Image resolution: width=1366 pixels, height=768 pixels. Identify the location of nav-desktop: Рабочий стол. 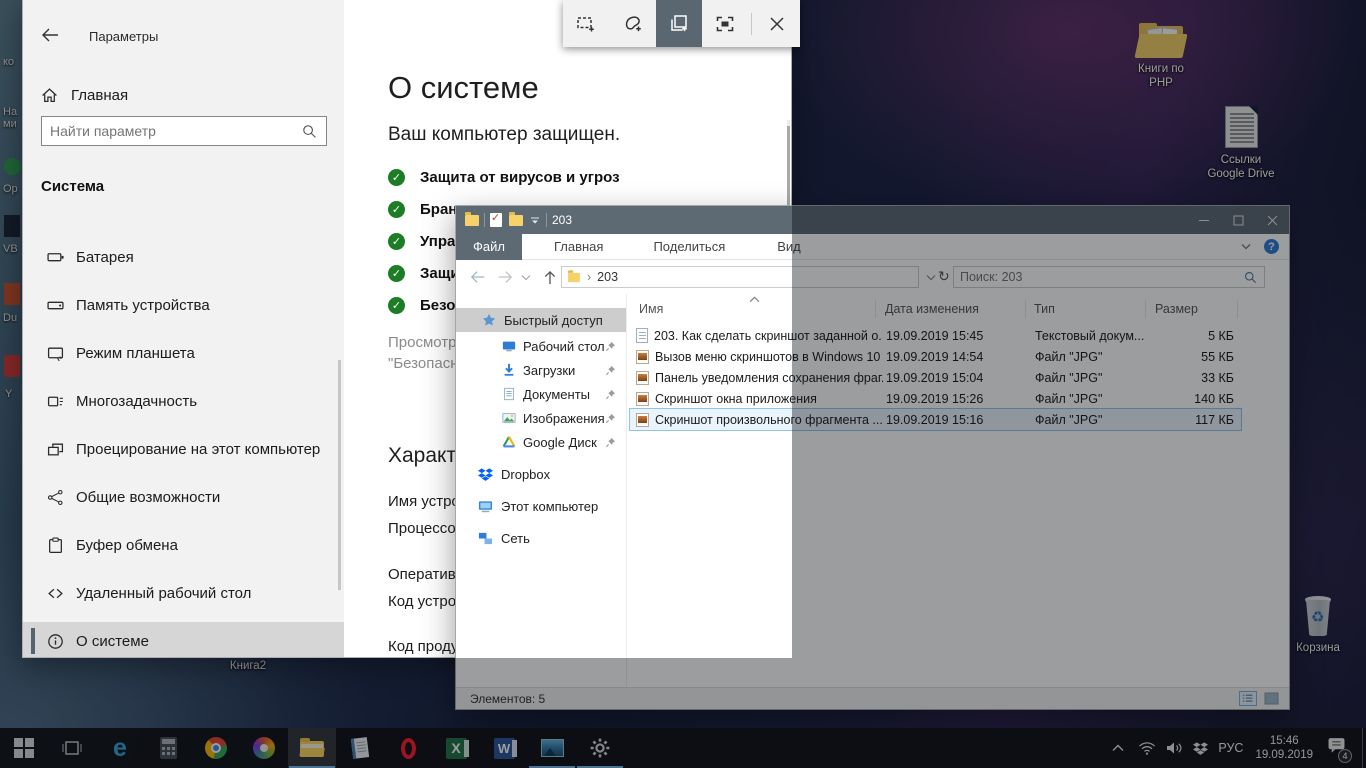
(541, 346).